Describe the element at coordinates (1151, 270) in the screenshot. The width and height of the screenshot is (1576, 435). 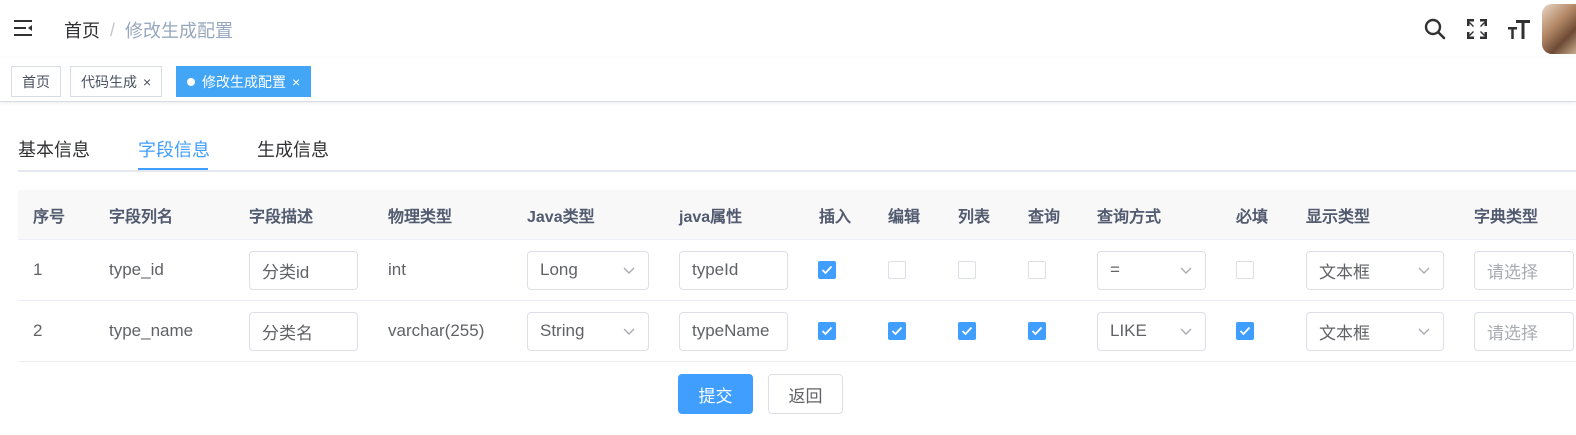
I see `query-type-select: =` at that location.